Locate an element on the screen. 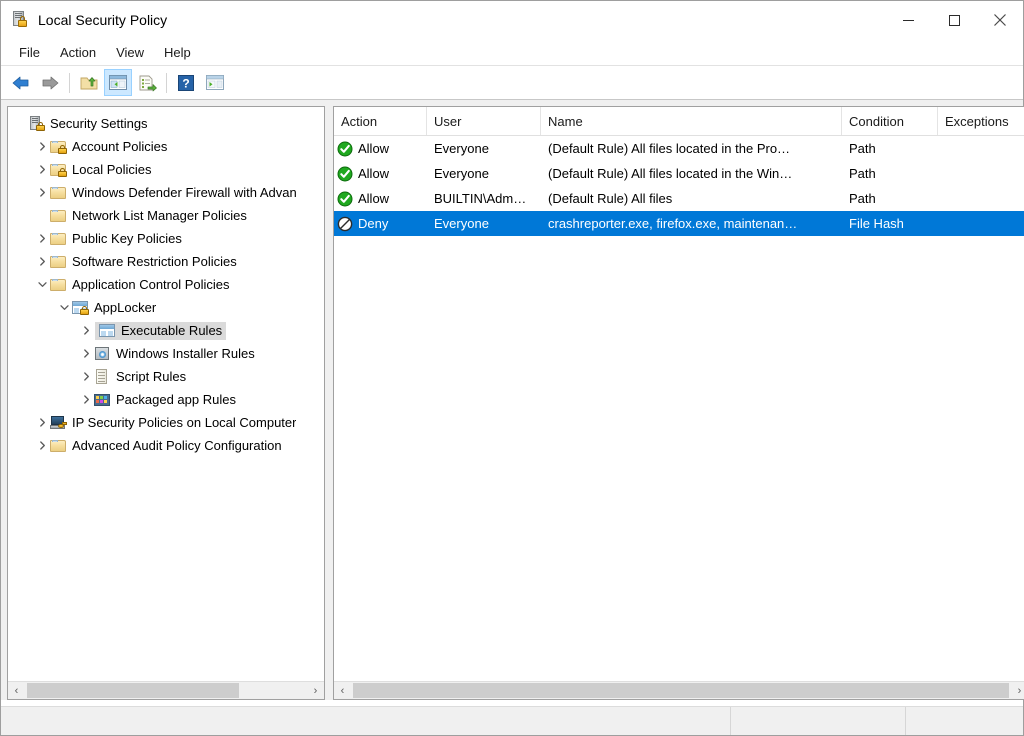 The image size is (1024, 736). tree-item-software-restriction-policies: Software Restriction Policies is located at coordinates (166, 261).